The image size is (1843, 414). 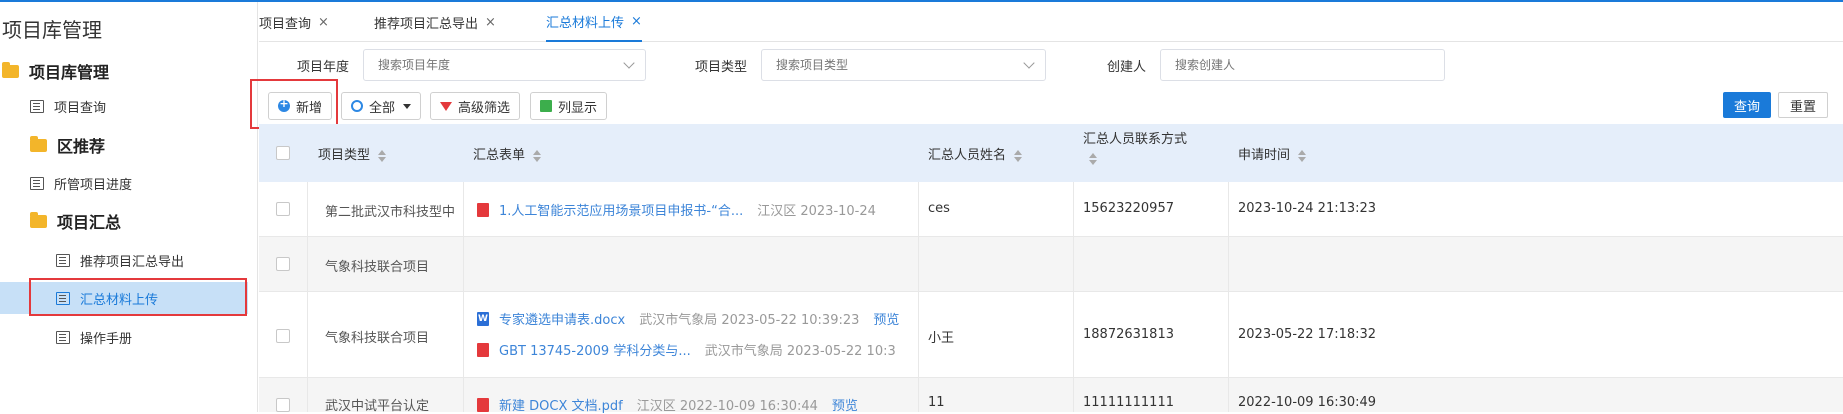 I want to click on nav-group-summary: 项目汇总, so click(x=75, y=221).